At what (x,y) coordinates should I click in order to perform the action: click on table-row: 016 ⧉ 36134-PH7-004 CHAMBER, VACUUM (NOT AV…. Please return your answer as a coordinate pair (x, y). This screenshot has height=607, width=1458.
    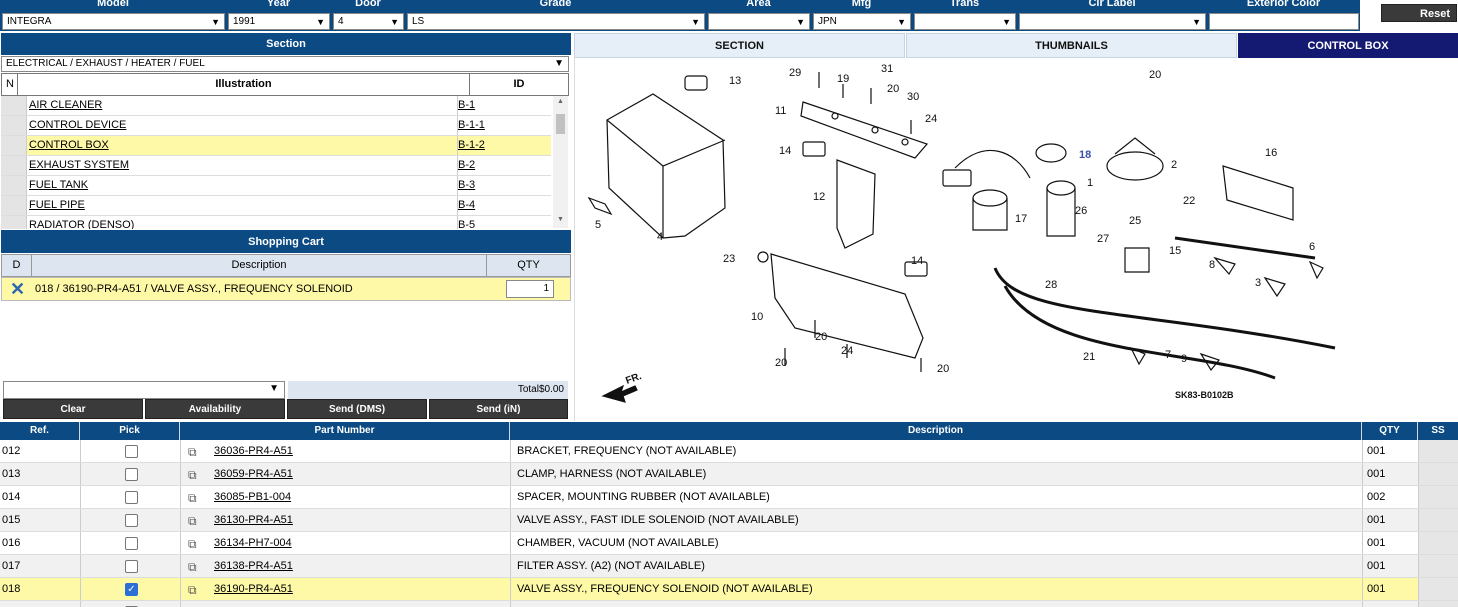
    Looking at the image, I should click on (729, 543).